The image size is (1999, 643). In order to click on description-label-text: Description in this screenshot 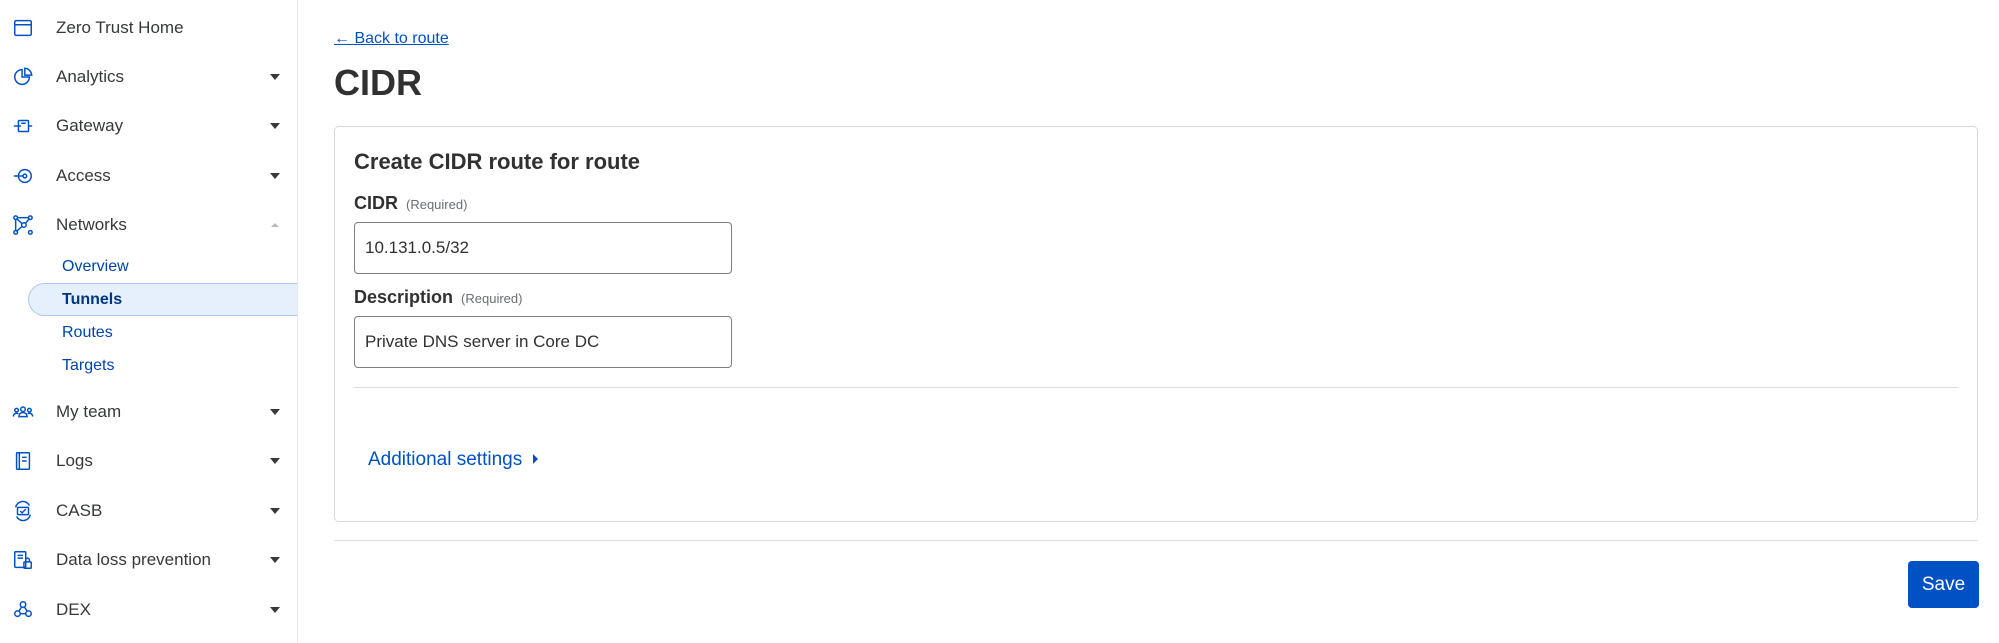, I will do `click(404, 297)`.